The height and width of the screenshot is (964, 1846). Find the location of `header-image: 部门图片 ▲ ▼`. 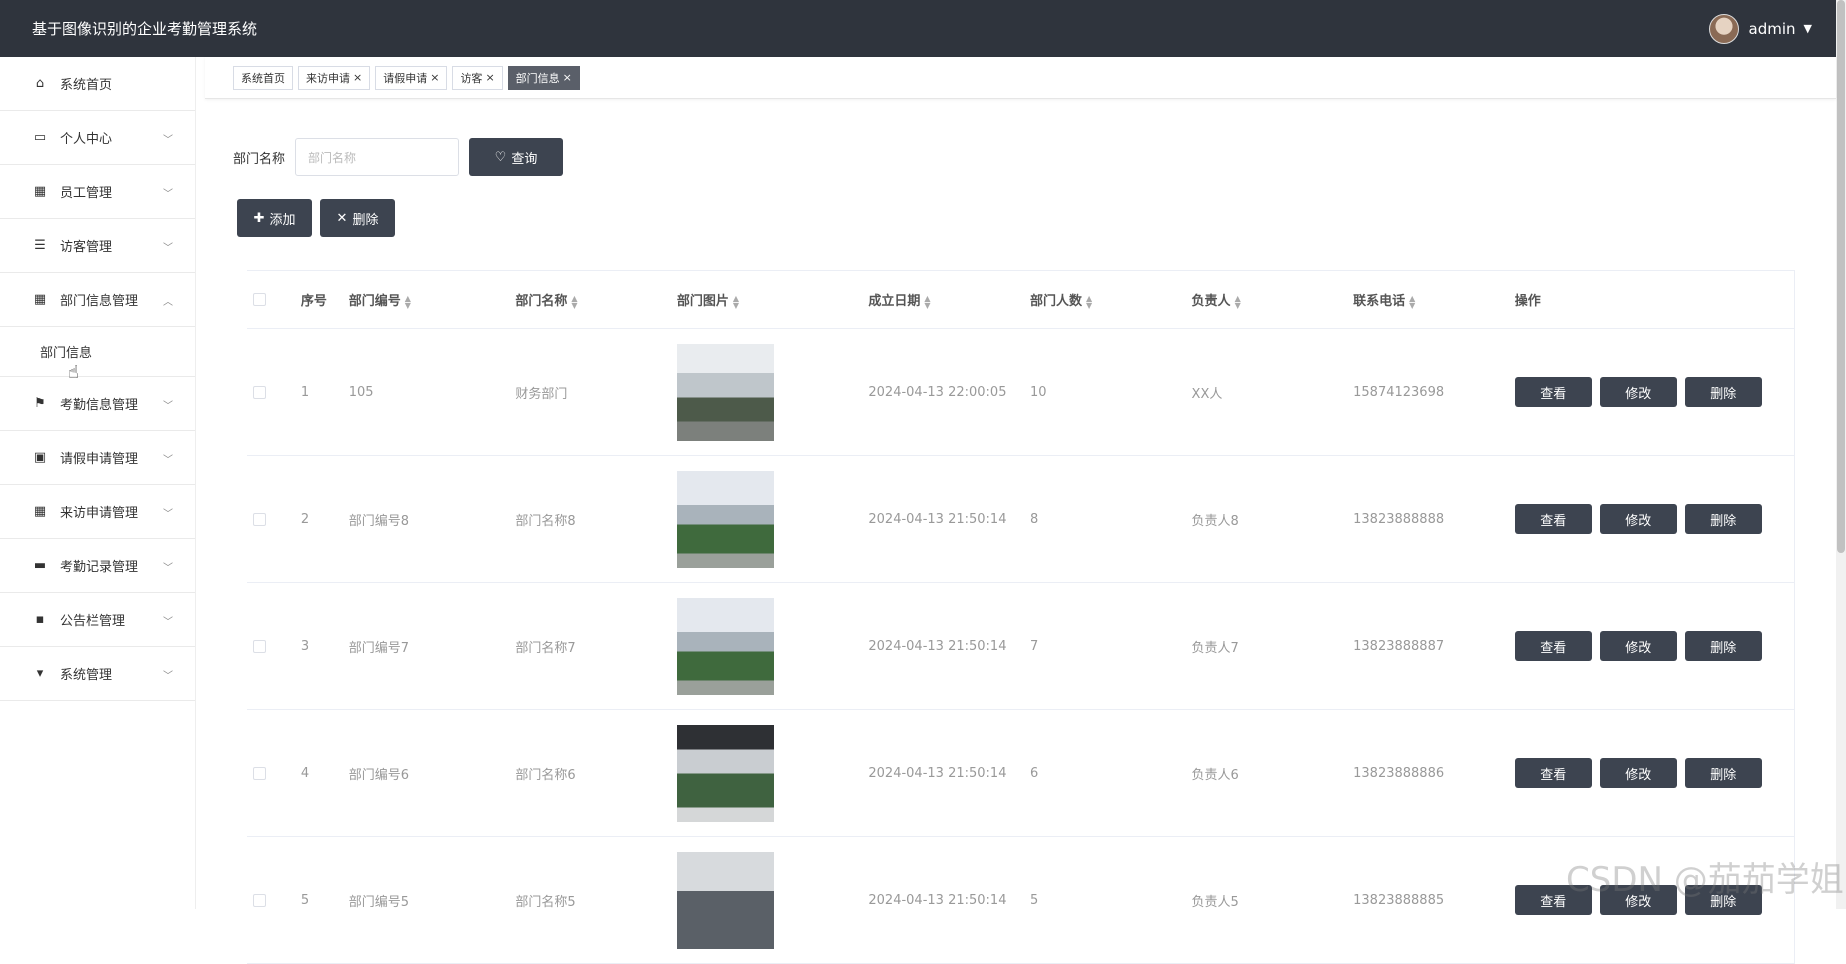

header-image: 部门图片 ▲ ▼ is located at coordinates (773, 299).